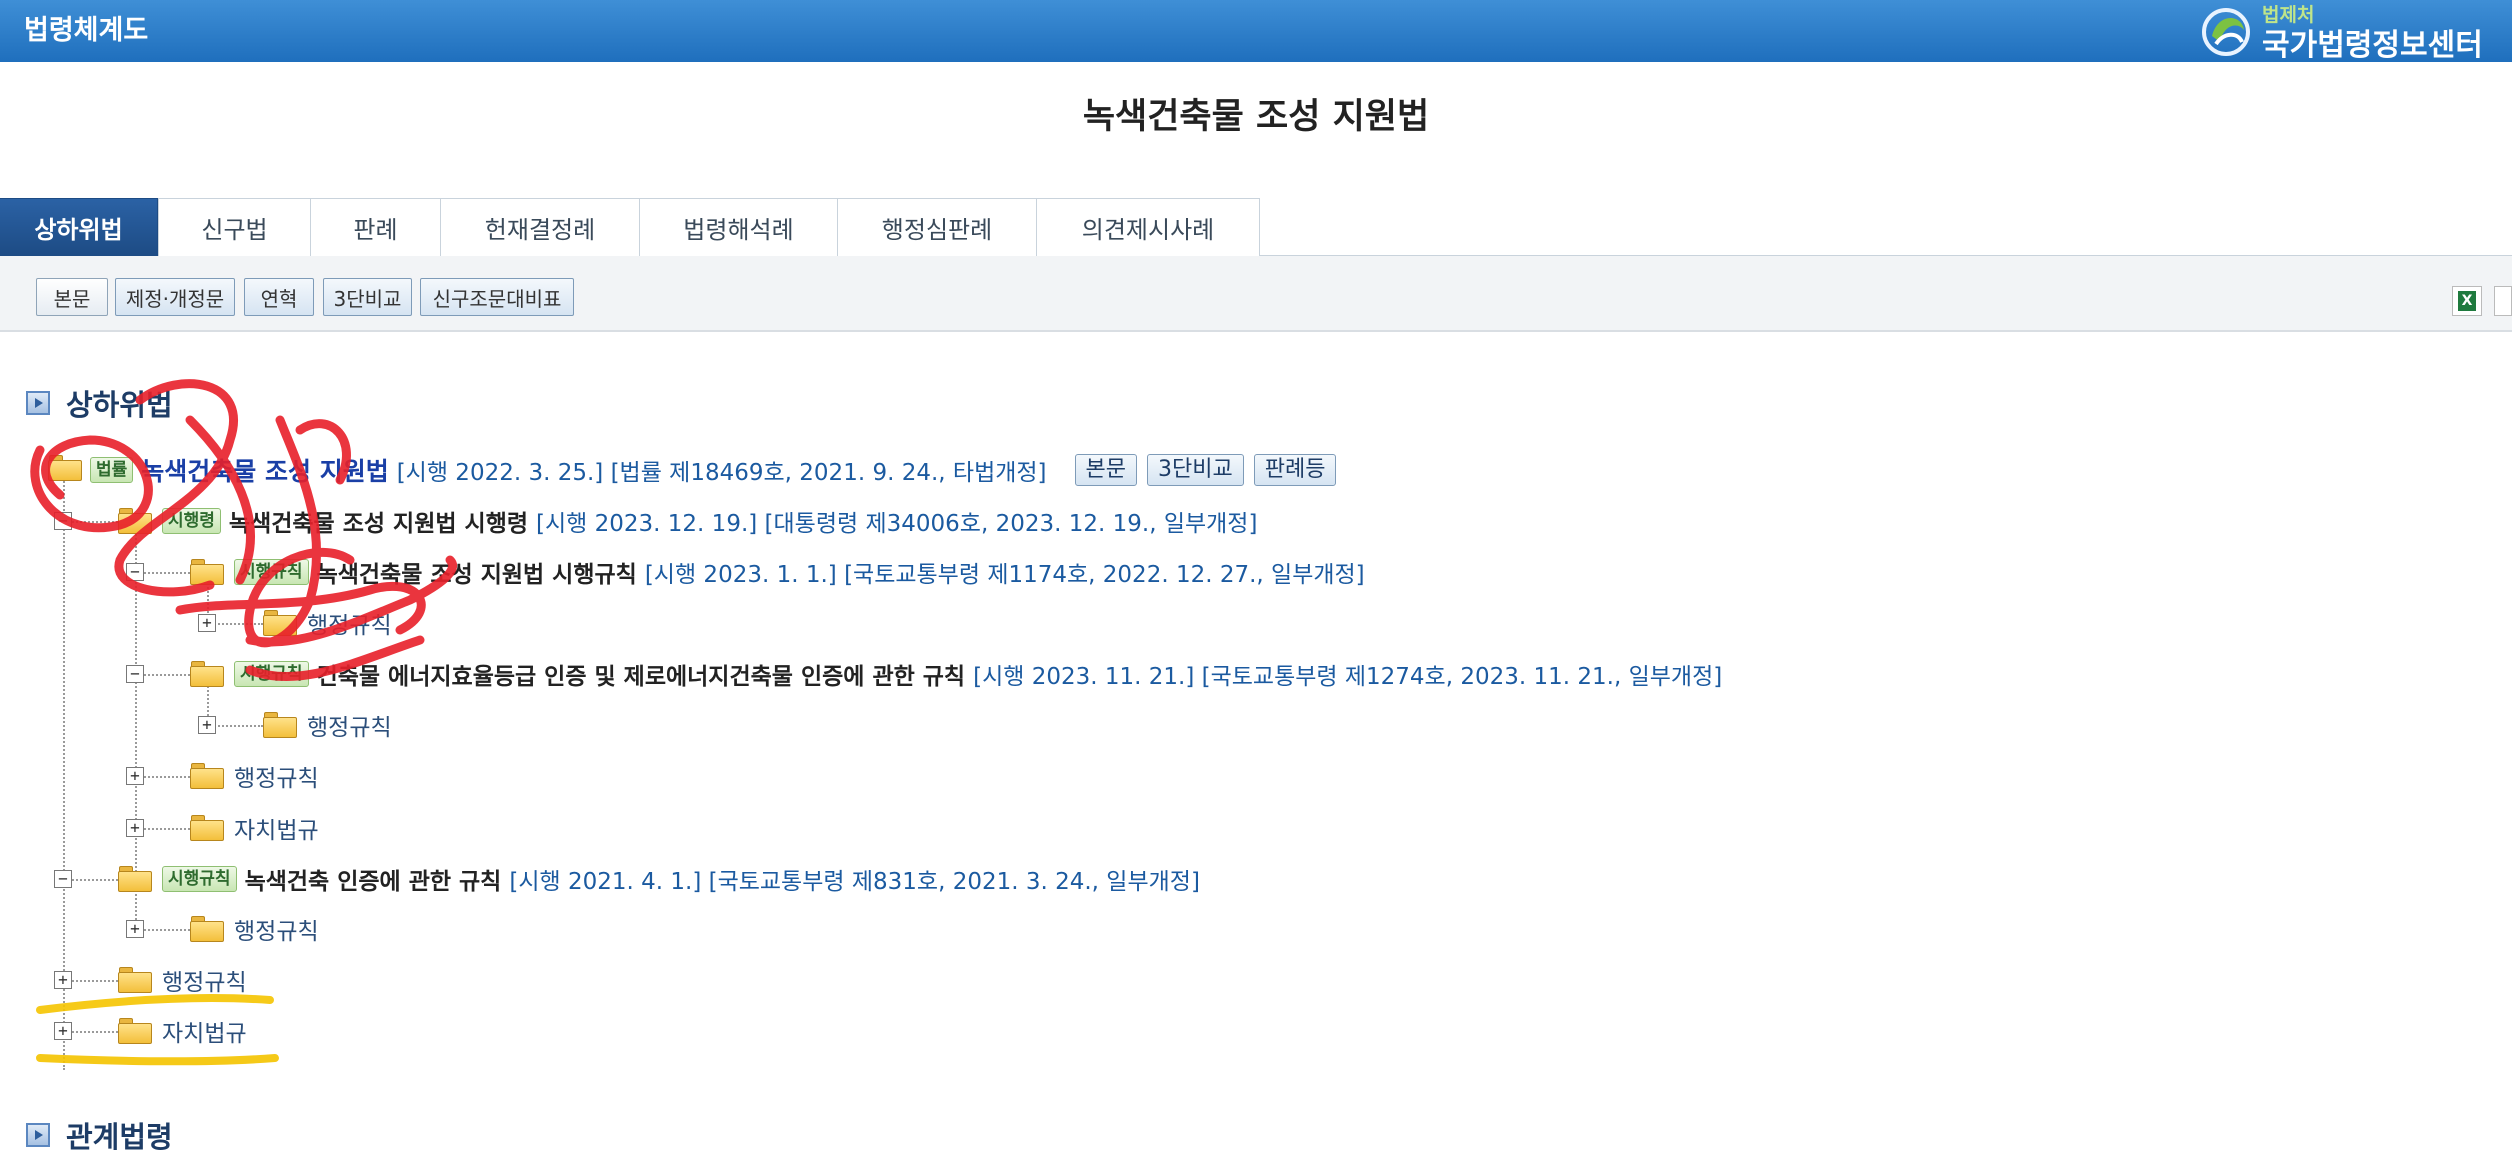  I want to click on tab-precedents: 판례, so click(376, 227).